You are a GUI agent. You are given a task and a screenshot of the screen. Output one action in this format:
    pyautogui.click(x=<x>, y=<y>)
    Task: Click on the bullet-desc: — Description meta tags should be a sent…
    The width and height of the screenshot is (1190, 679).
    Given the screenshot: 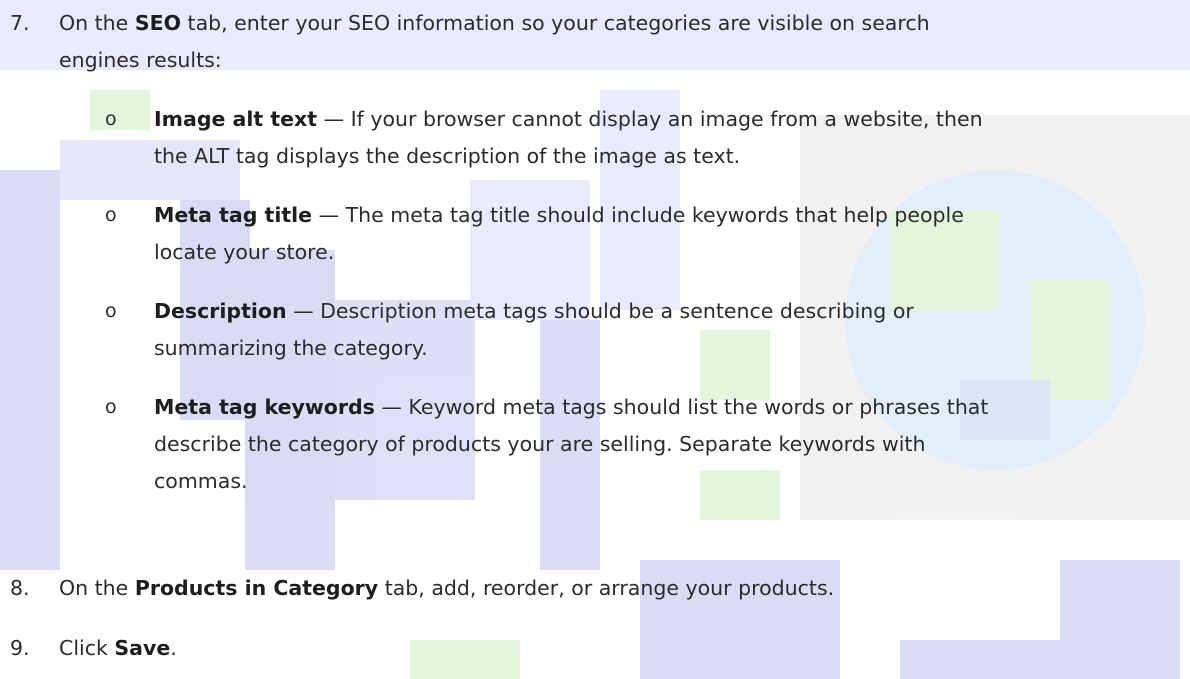 What is the action you would take?
    pyautogui.click(x=600, y=311)
    